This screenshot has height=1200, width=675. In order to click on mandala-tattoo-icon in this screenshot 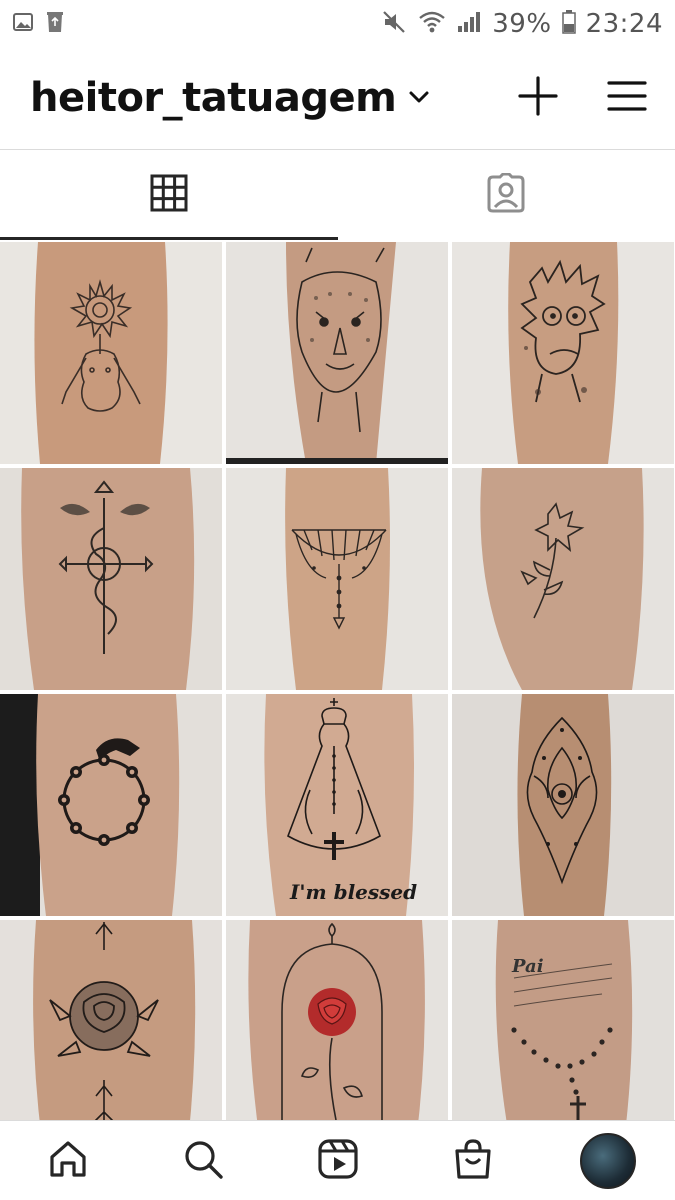, I will do `click(337, 579)`.